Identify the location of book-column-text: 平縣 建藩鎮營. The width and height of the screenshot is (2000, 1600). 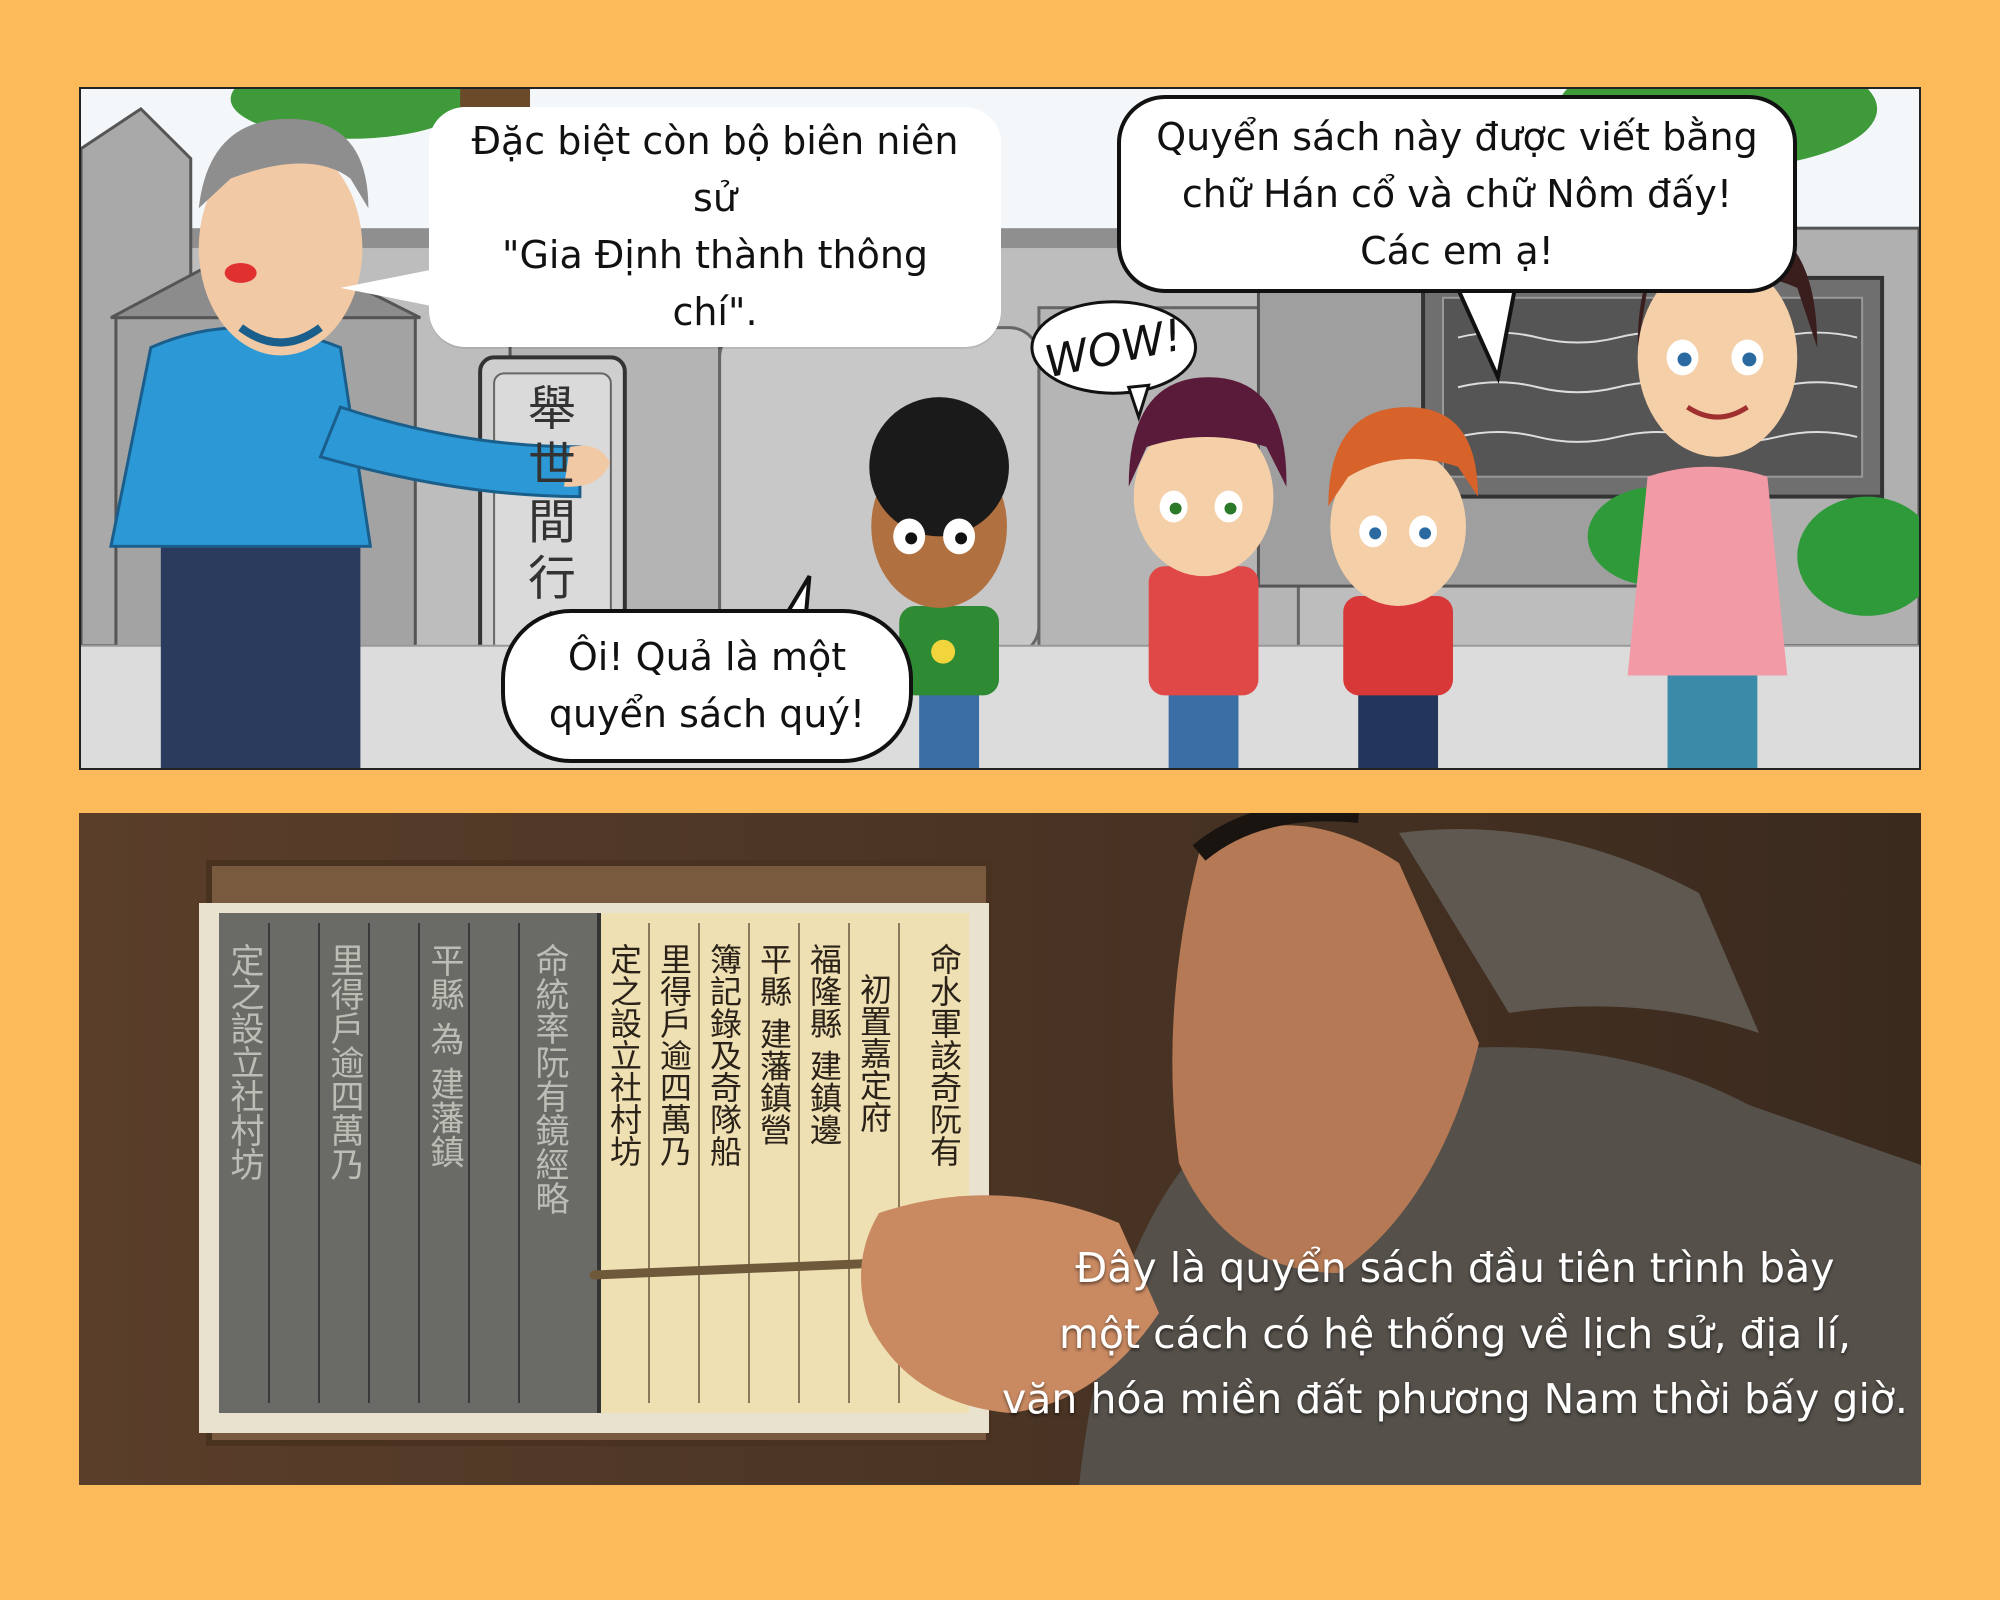
(774, 1044).